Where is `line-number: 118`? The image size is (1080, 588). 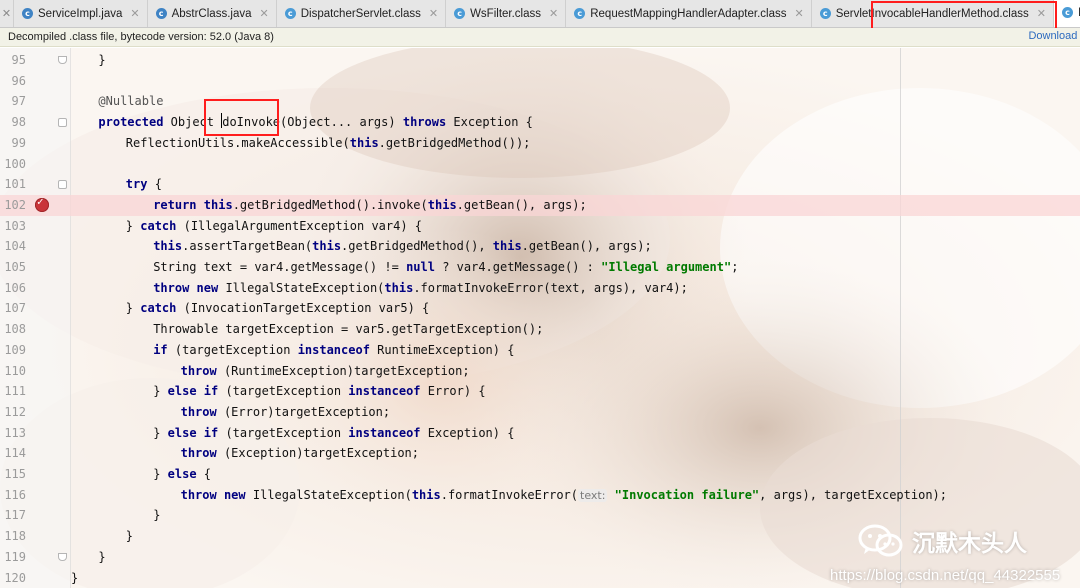
line-number: 118 is located at coordinates (13, 536).